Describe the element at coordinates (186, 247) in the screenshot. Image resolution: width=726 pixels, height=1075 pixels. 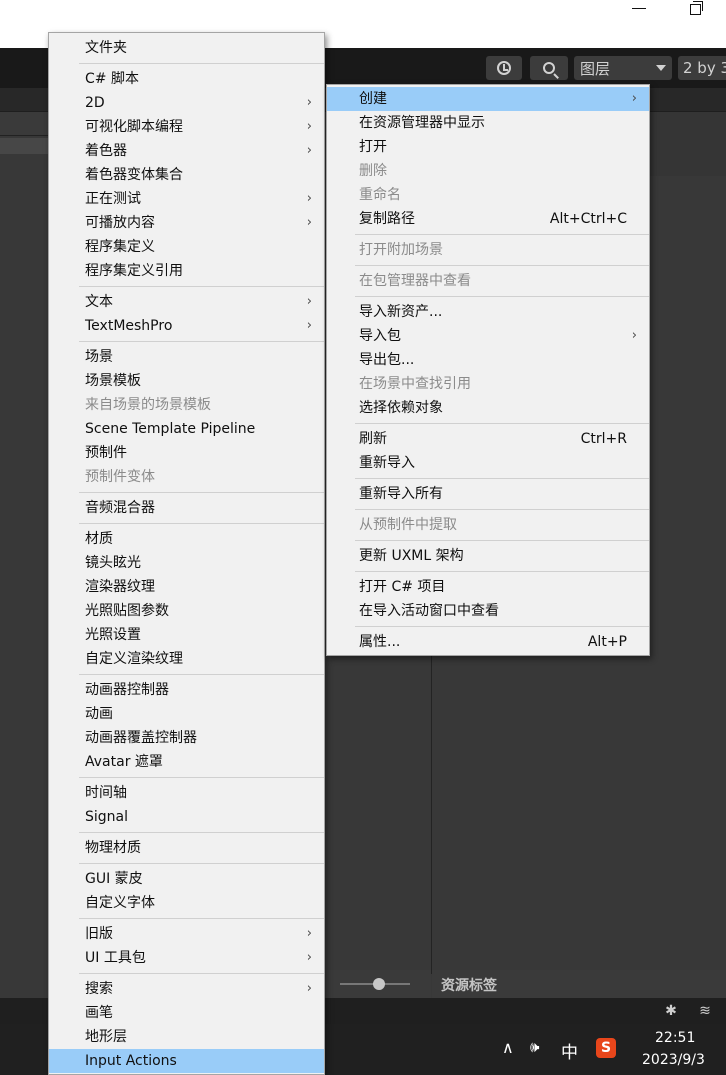
I see `create-item-item-8: 程序集定义` at that location.